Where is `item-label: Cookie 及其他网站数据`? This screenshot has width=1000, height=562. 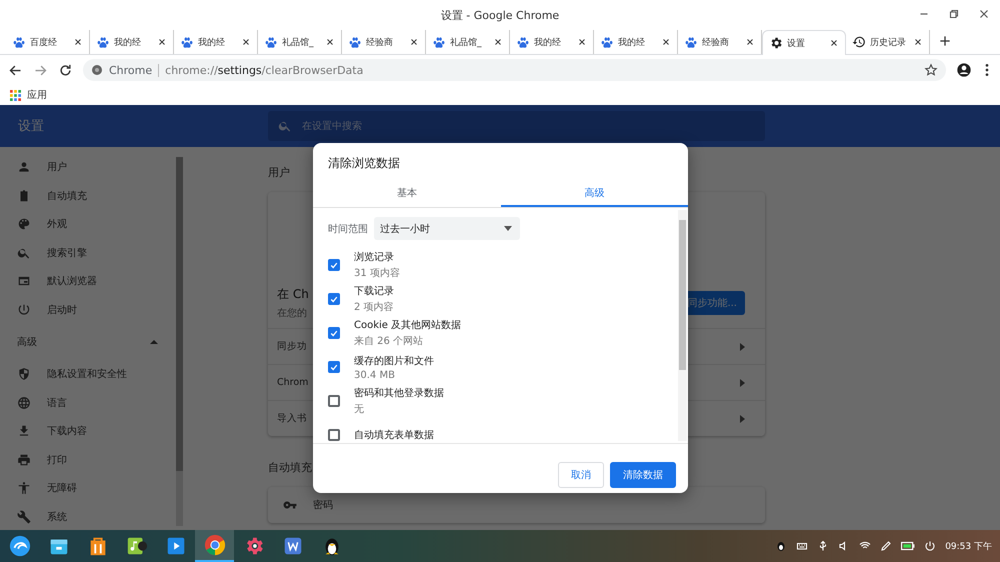
item-label: Cookie 及其他网站数据 is located at coordinates (408, 325).